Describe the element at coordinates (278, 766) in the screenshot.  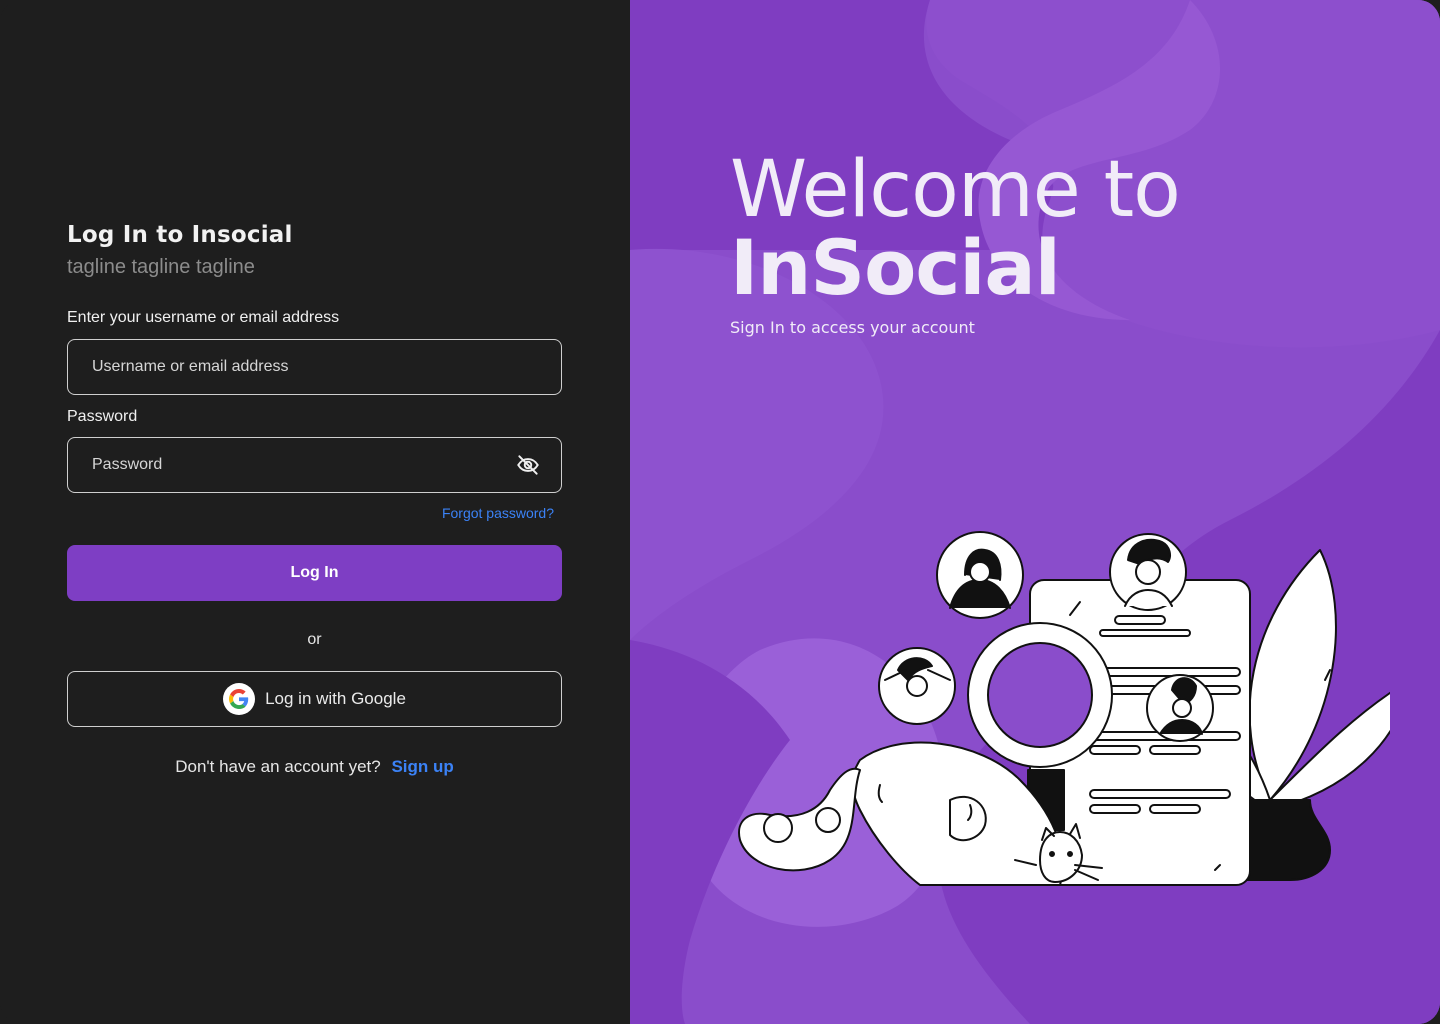
I see `signup-prompt: Don't have an account yet?` at that location.